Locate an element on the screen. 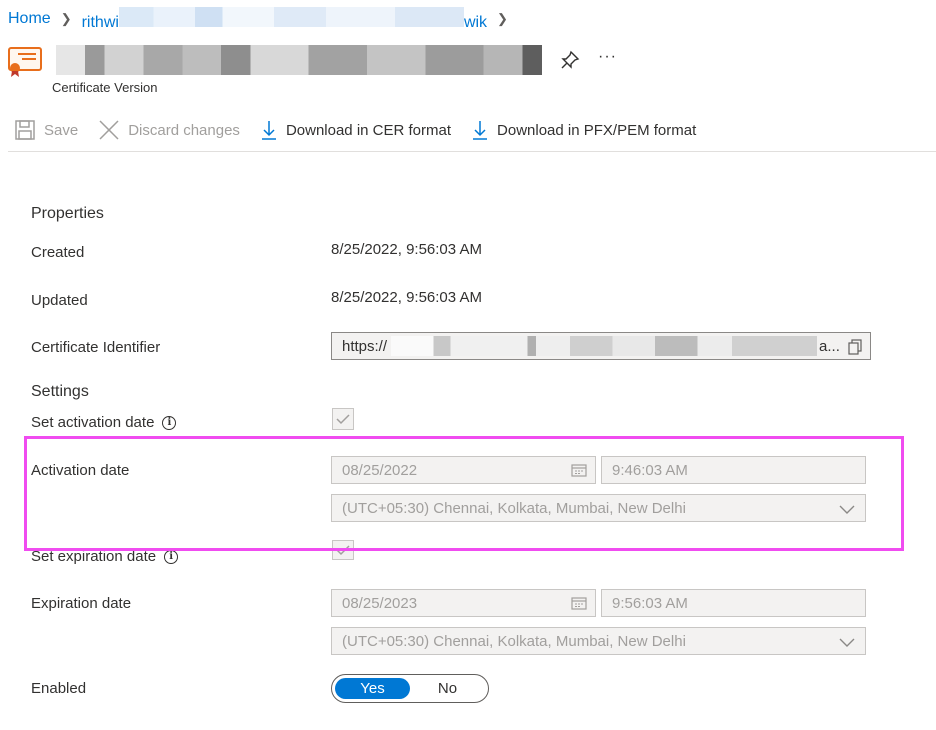  expiration-time-input: 9:56:03 AM is located at coordinates (733, 603).